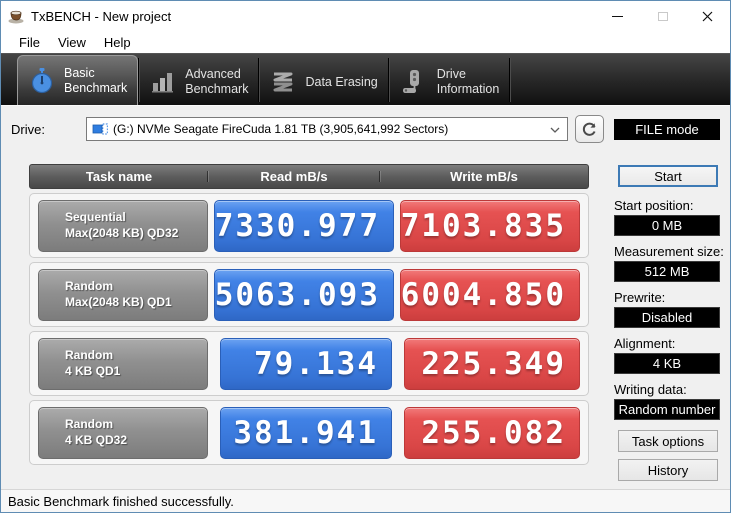 The image size is (731, 513). What do you see at coordinates (101, 16) in the screenshot?
I see `window-title: TxBENCH - New project` at bounding box center [101, 16].